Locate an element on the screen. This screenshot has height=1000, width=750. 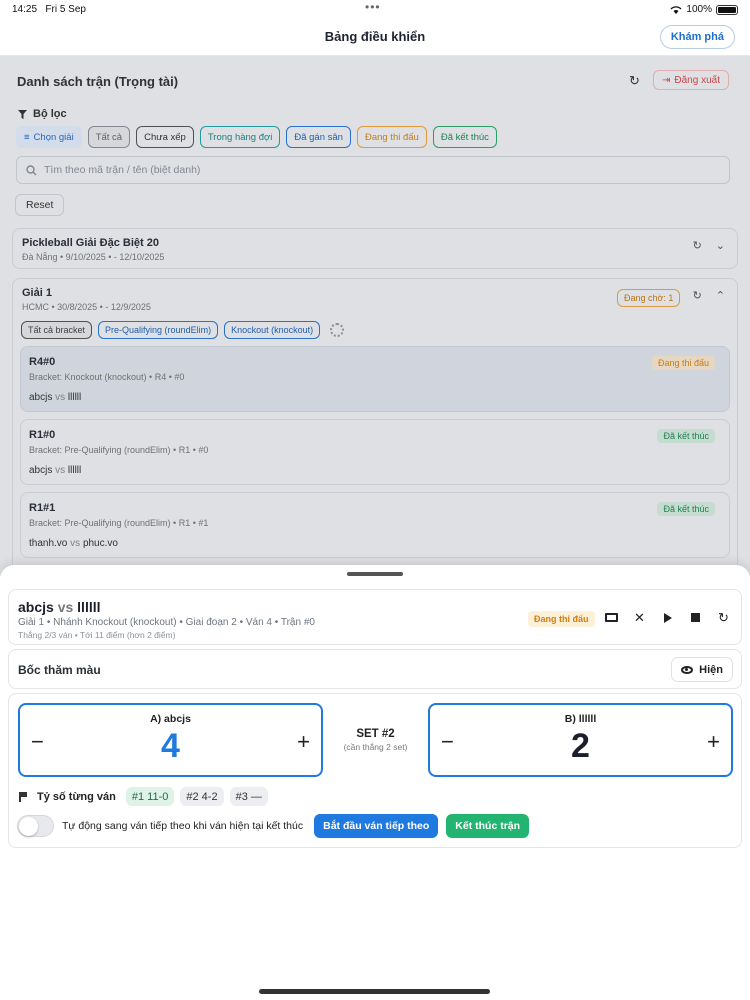
status-bar: 14:25 Fri 5 Sep ••• 100% is located at coordinates (375, 10).